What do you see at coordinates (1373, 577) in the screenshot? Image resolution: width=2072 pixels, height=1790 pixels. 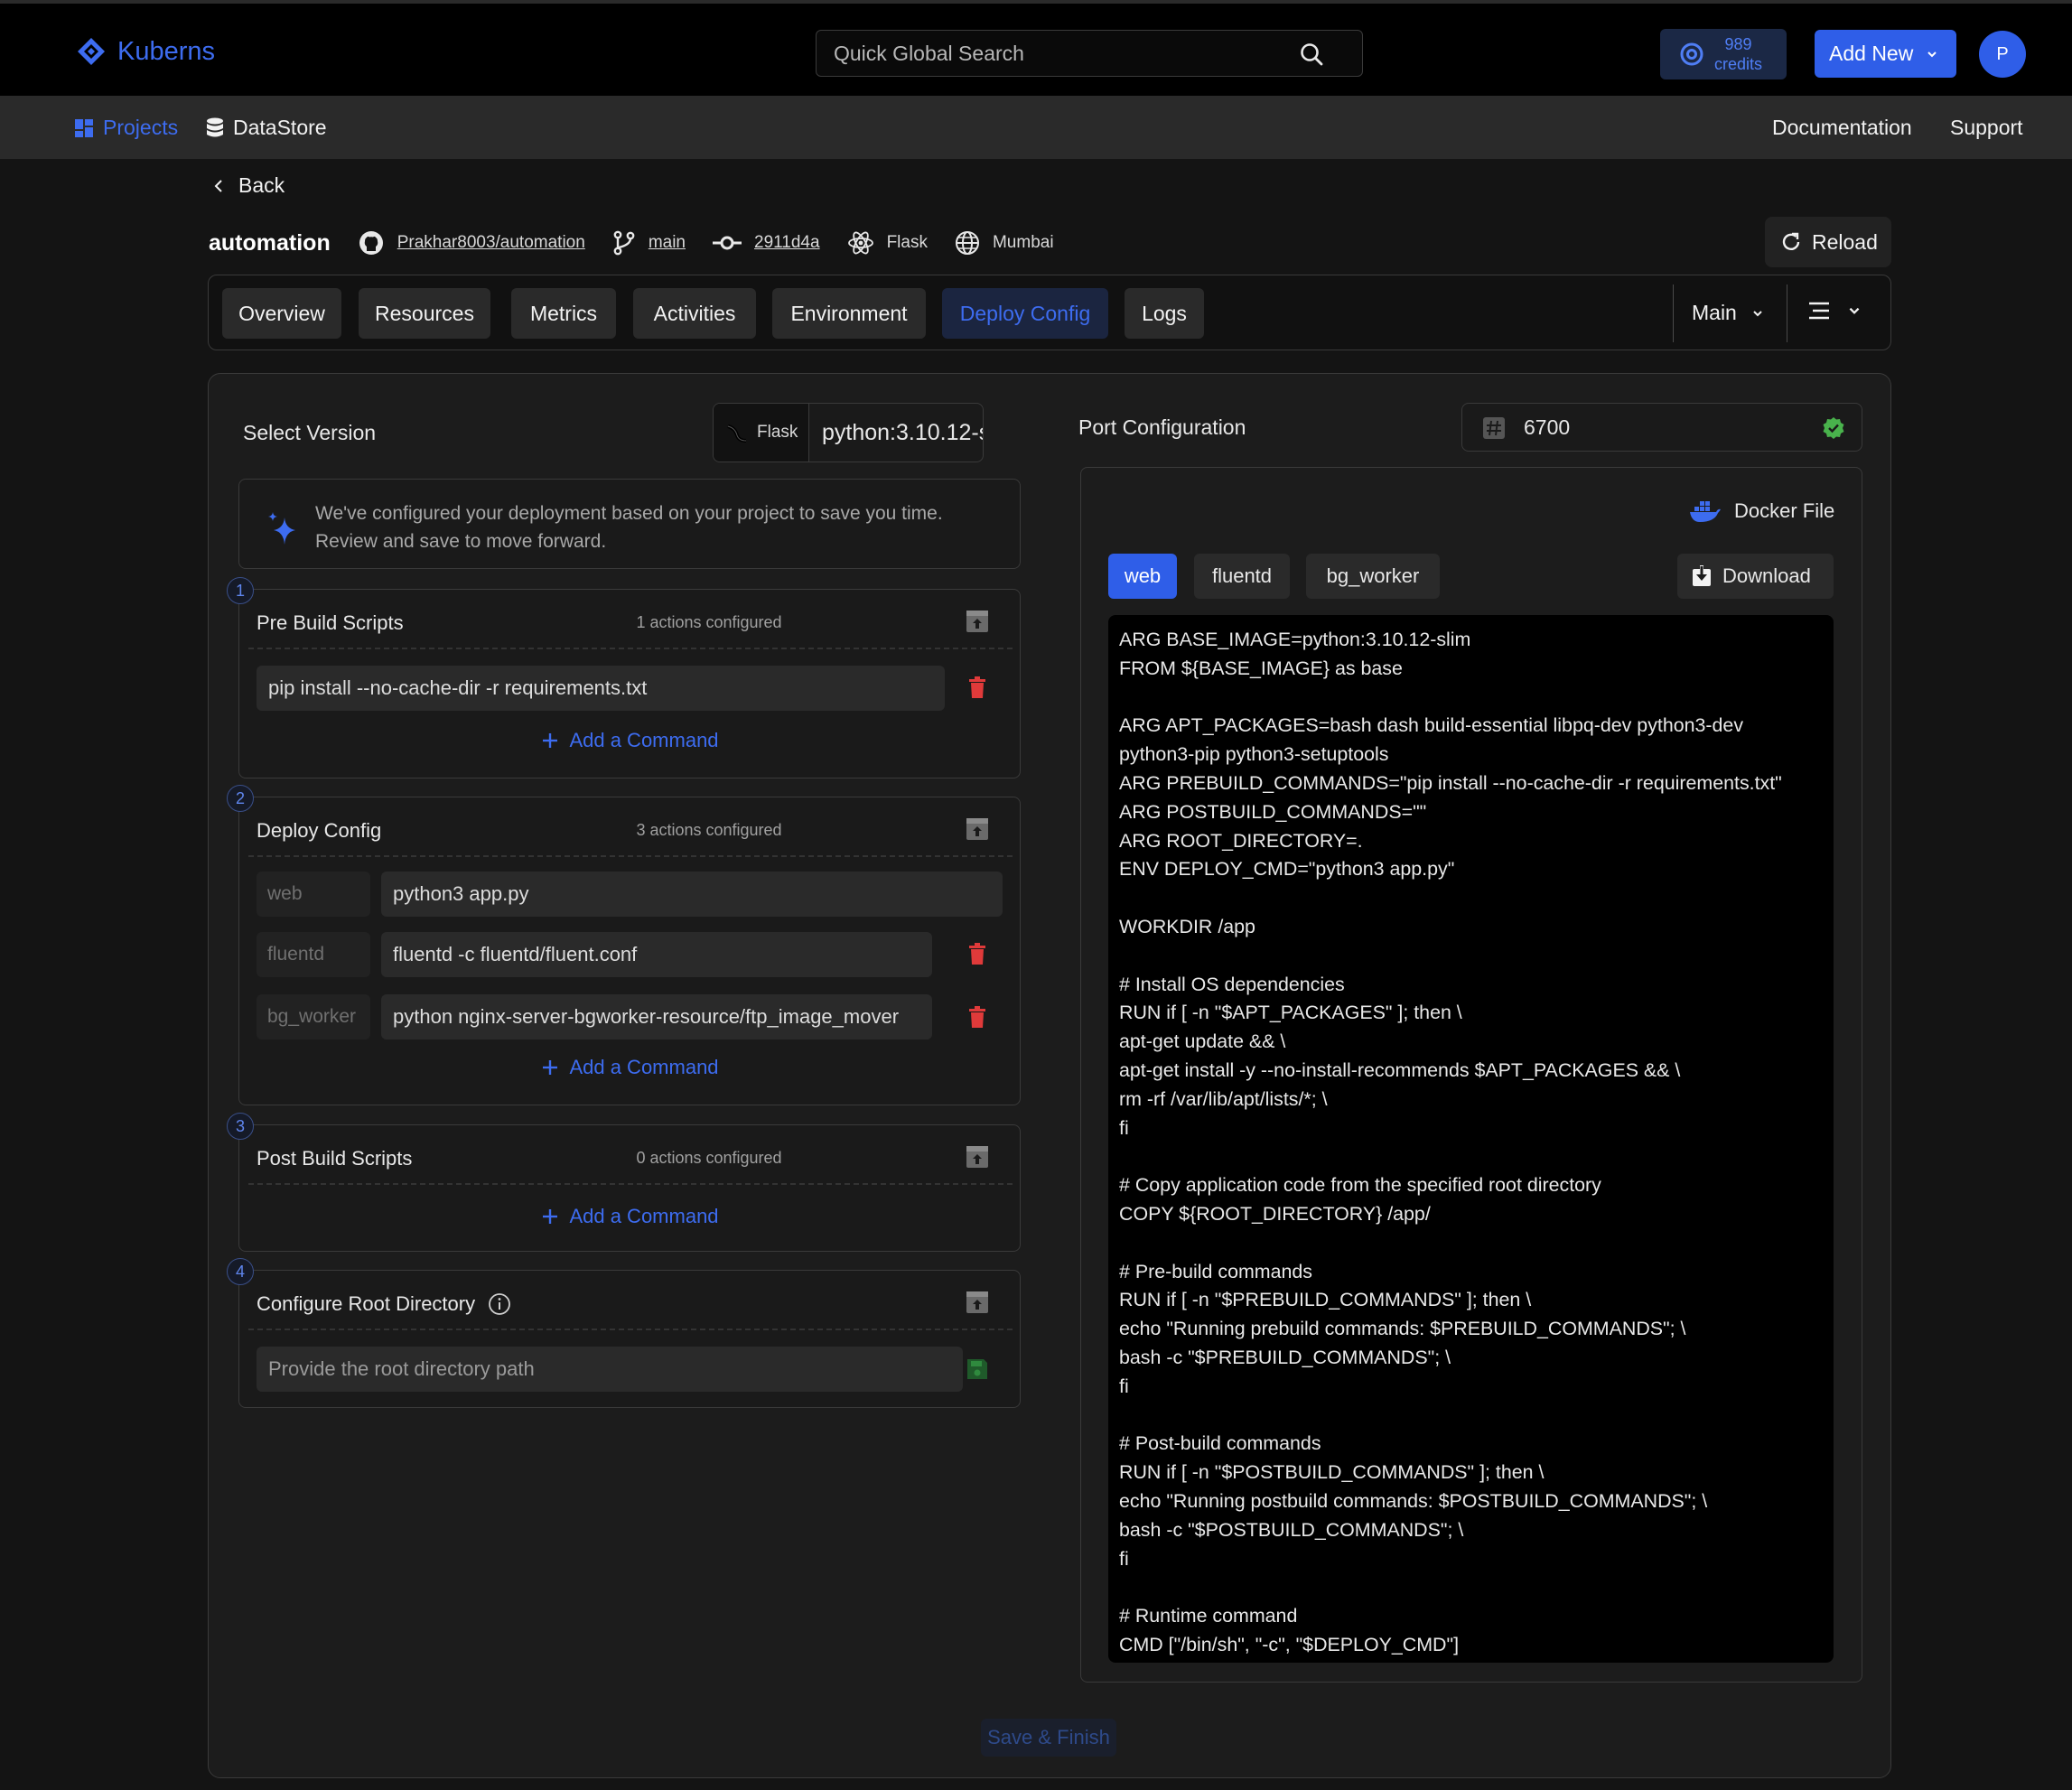 I see `service-tab-bg-worker: bg_worker` at bounding box center [1373, 577].